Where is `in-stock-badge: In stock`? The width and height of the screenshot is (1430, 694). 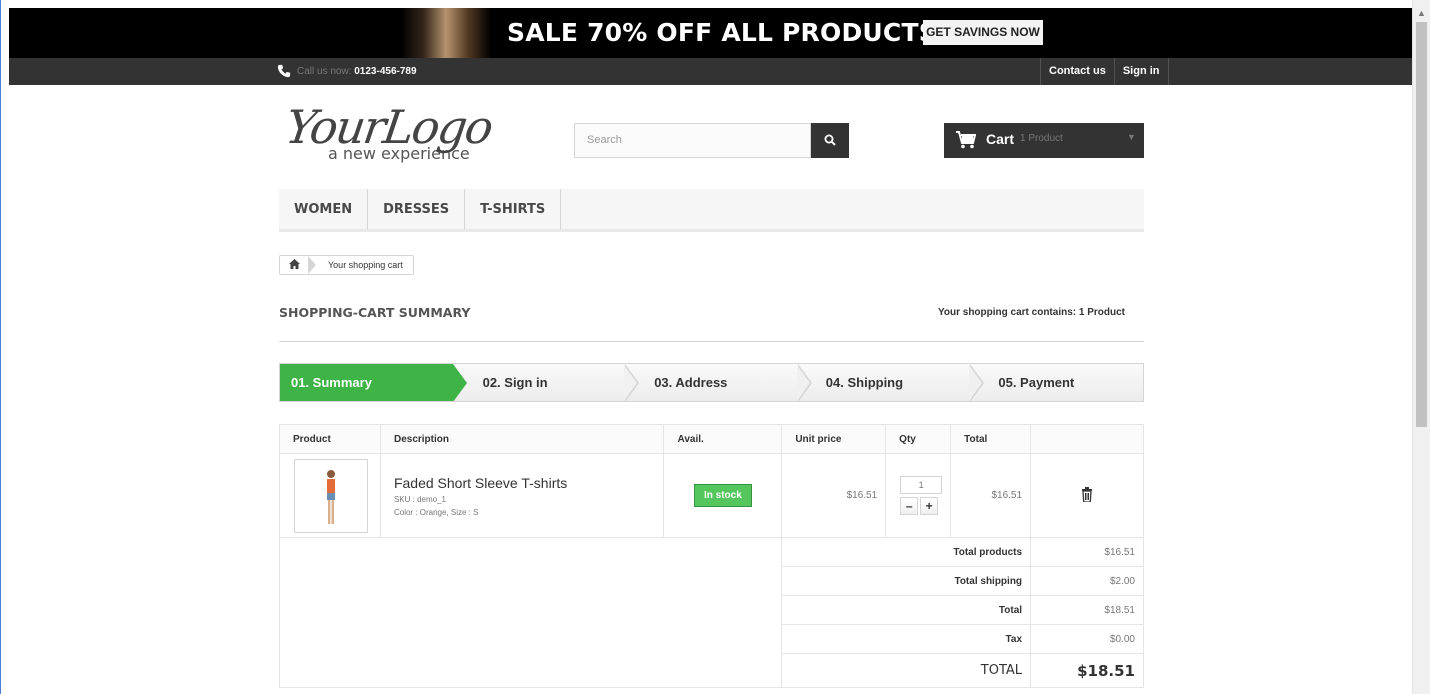 in-stock-badge: In stock is located at coordinates (723, 495).